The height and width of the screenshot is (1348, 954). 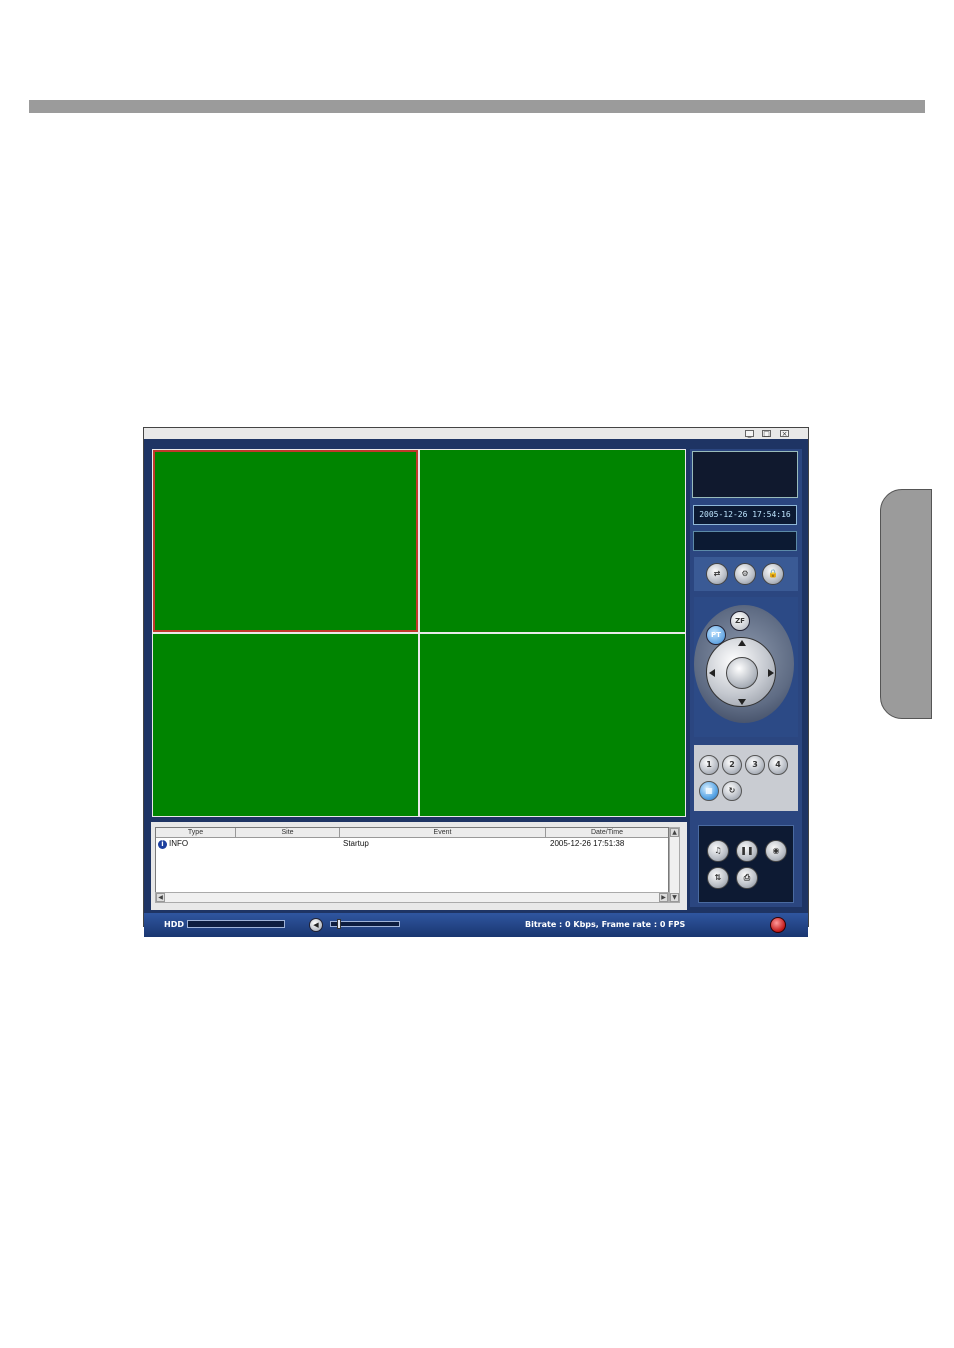 I want to click on arrow-down-icon, so click(x=742, y=702).